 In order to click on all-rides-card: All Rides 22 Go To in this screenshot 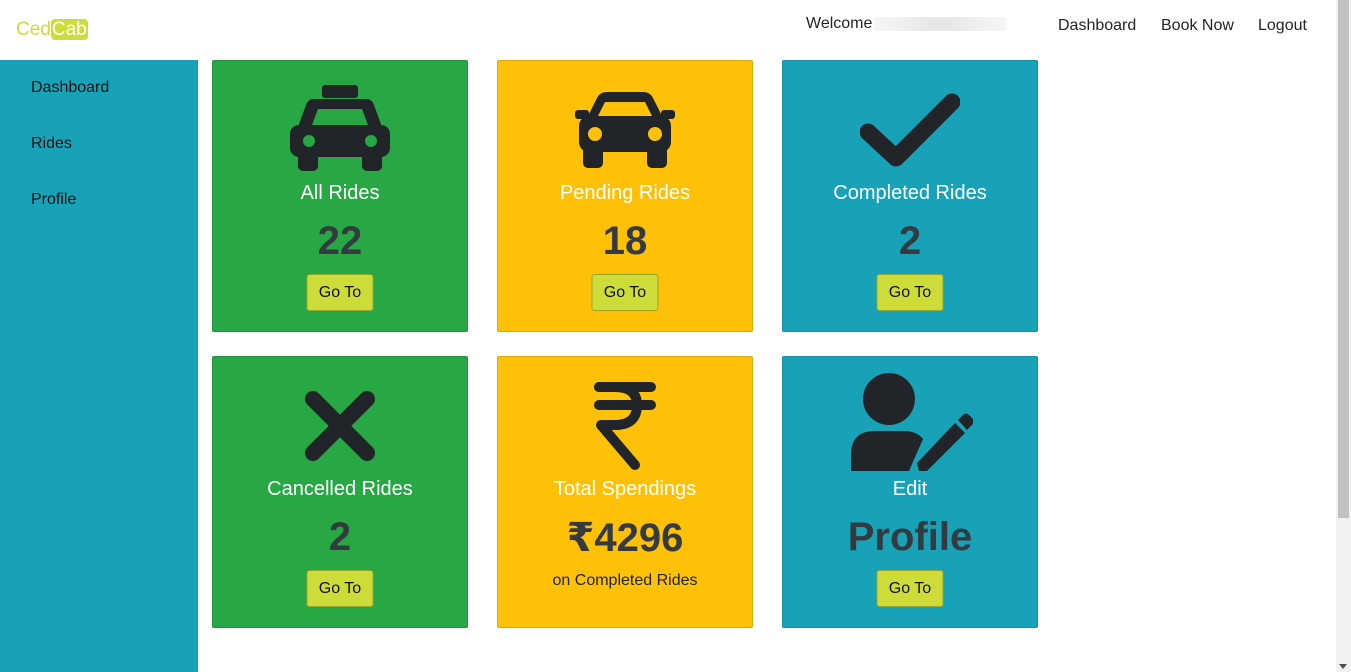, I will do `click(340, 196)`.